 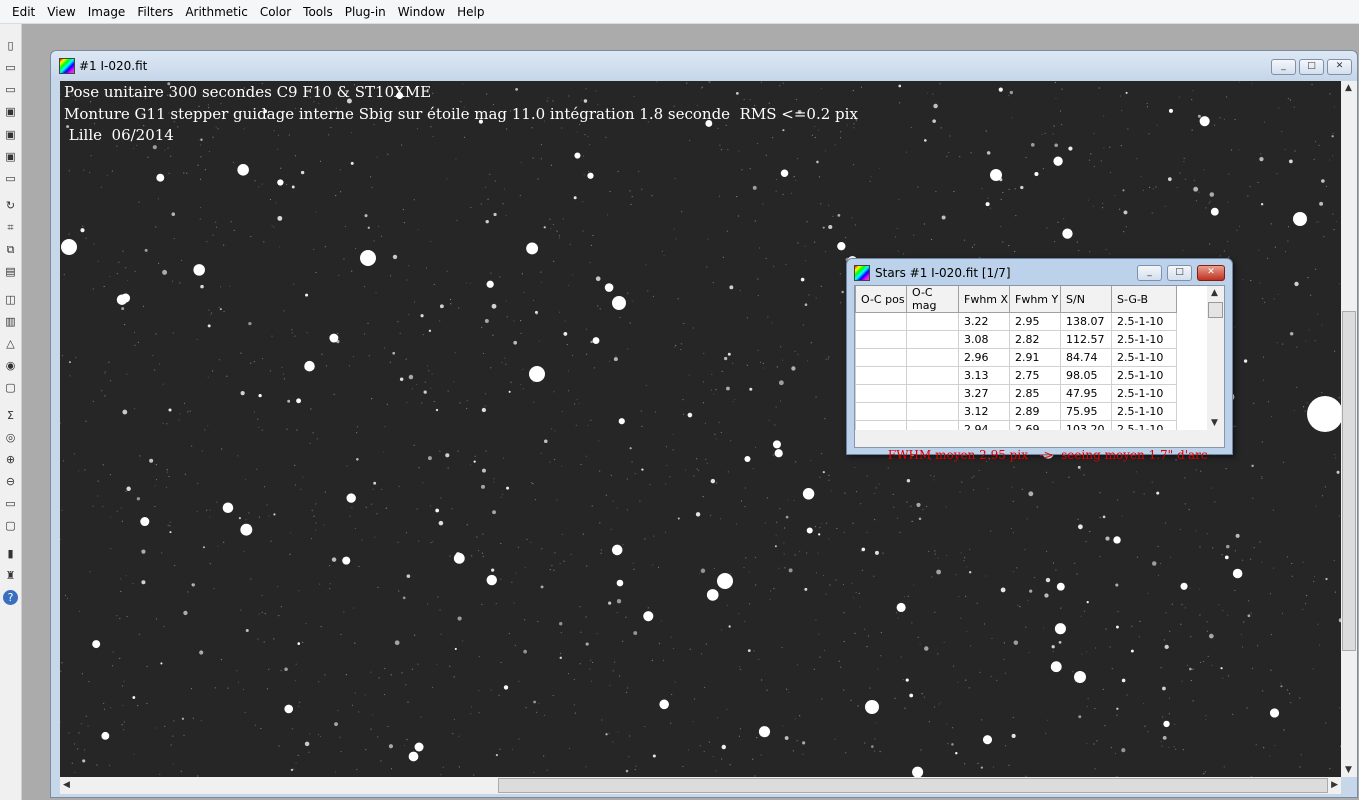 I want to click on column-header: S-G-B, so click(x=1144, y=299).